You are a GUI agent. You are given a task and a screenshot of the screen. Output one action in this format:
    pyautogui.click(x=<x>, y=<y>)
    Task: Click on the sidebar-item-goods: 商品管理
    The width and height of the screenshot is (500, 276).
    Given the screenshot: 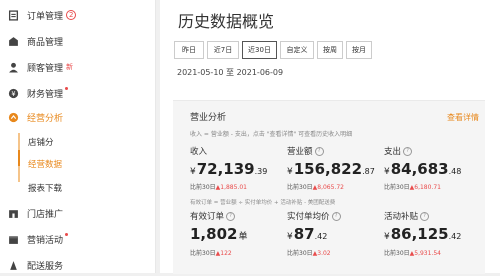 What is the action you would take?
    pyautogui.click(x=77, y=41)
    